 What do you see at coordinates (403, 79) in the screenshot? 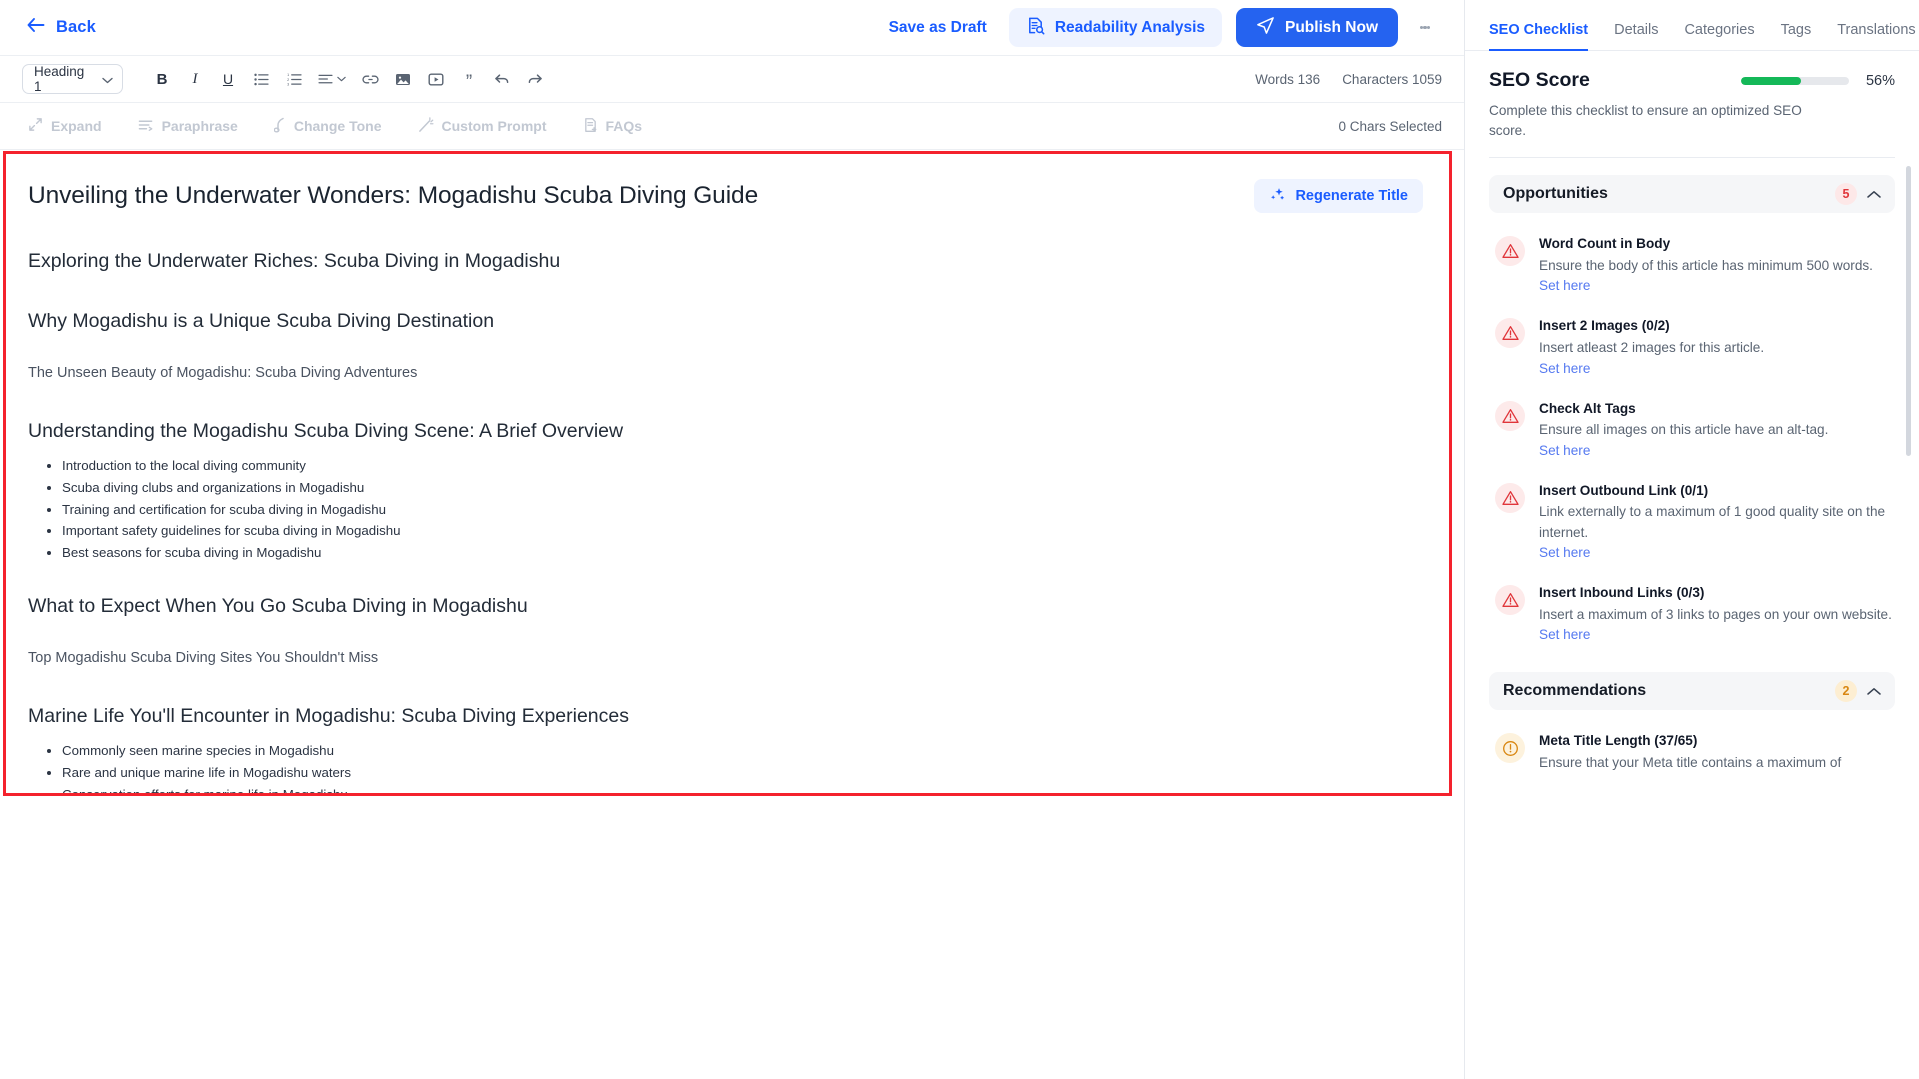
I see `image-button` at bounding box center [403, 79].